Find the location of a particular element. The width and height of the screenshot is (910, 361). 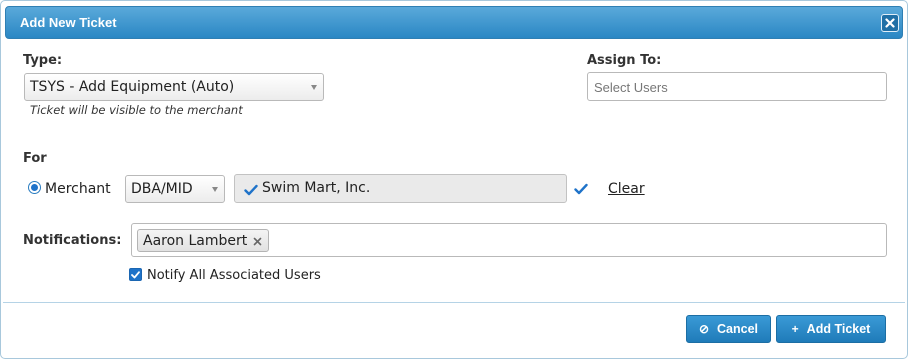

plus-icon: + is located at coordinates (795, 329).